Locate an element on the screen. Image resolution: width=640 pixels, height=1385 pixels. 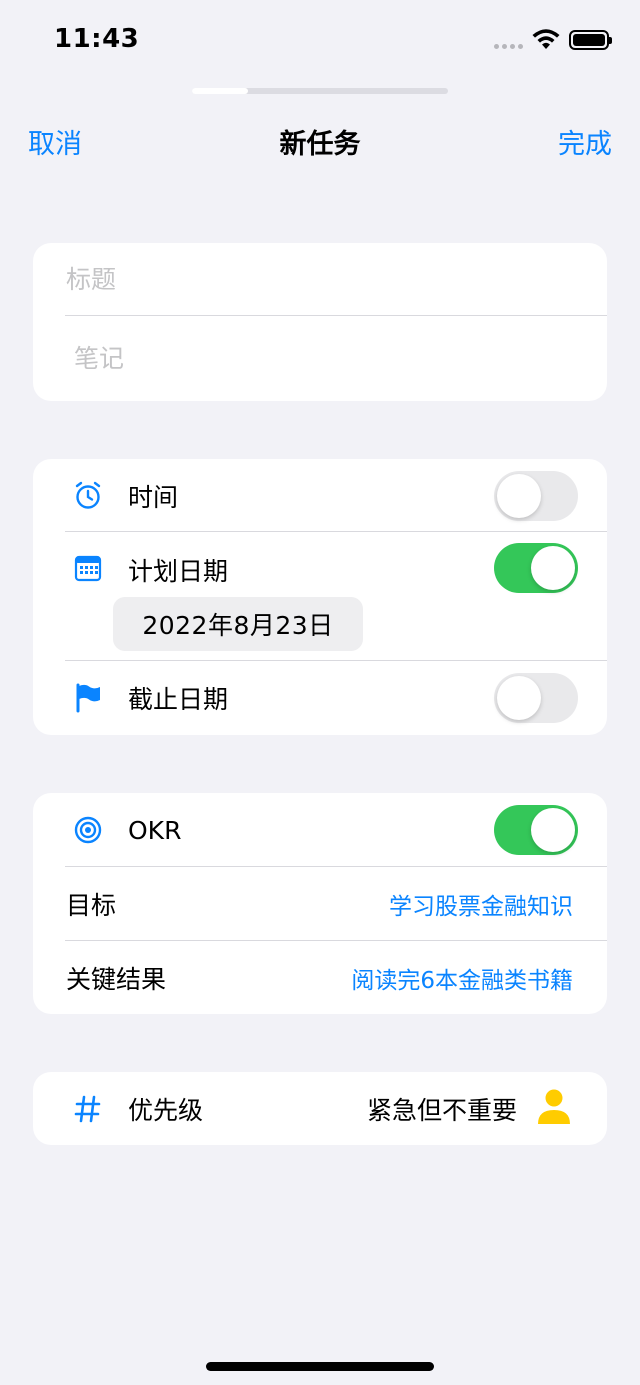
okr-label: OKR is located at coordinates (155, 830).